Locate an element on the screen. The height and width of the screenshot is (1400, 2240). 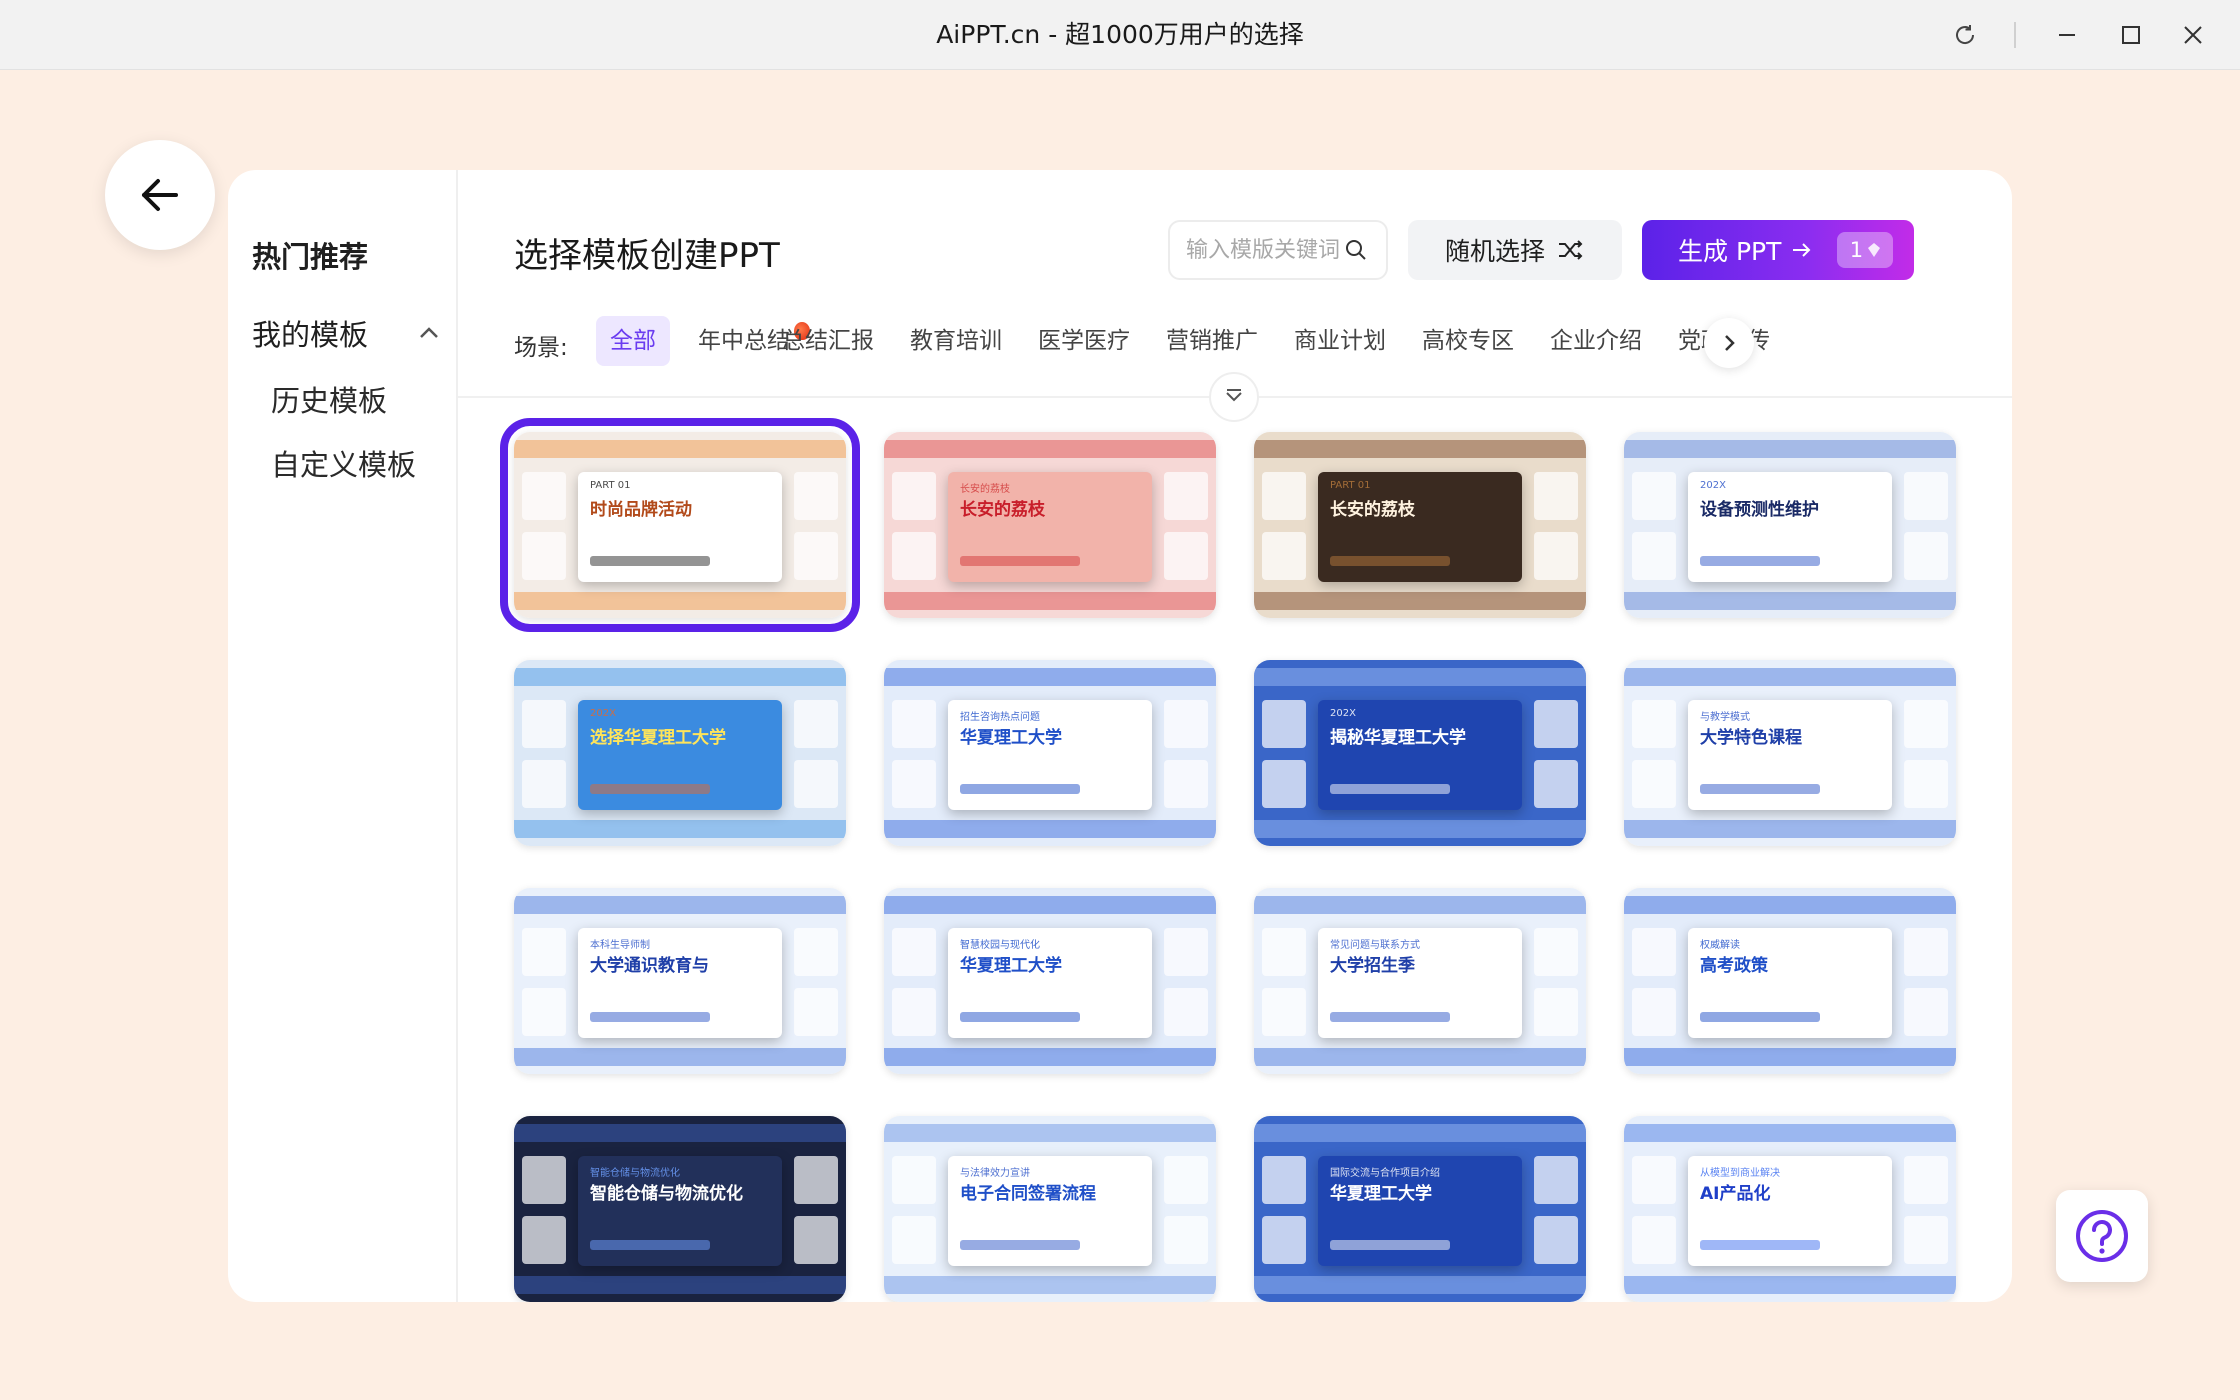
template-card: 从模型到商业解决 AI产品化 is located at coordinates (1790, 1209).